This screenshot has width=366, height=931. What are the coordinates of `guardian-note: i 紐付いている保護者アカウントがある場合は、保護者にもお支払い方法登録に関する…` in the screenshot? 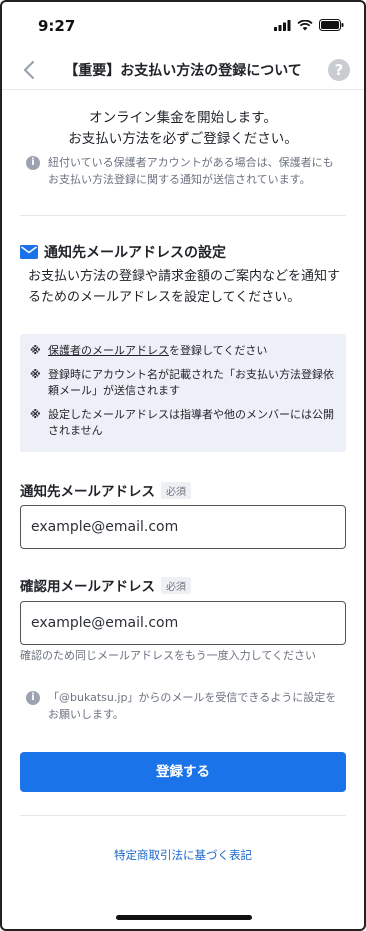 It's located at (185, 171).